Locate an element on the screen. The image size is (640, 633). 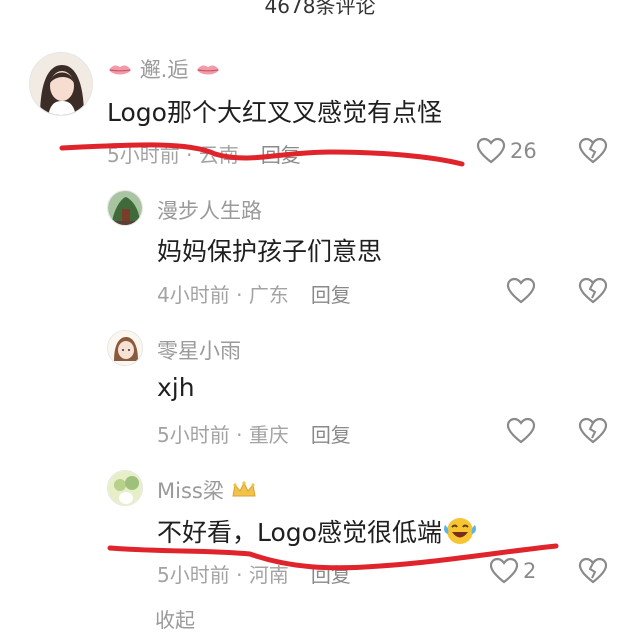
avatar-garden-icon is located at coordinates (125, 488).